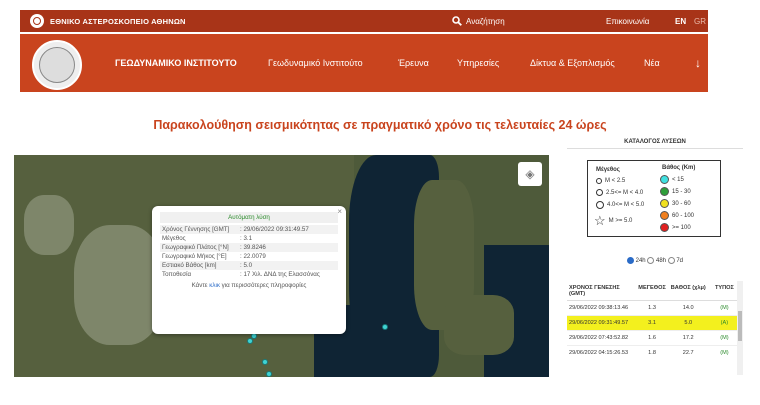 The height and width of the screenshot is (405, 760). Describe the element at coordinates (651, 260) in the screenshot. I see `radio-48h` at that location.